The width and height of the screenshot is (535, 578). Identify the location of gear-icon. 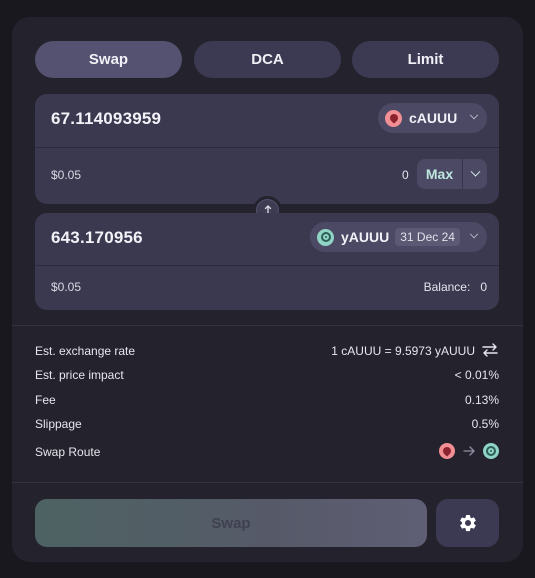
(467, 523).